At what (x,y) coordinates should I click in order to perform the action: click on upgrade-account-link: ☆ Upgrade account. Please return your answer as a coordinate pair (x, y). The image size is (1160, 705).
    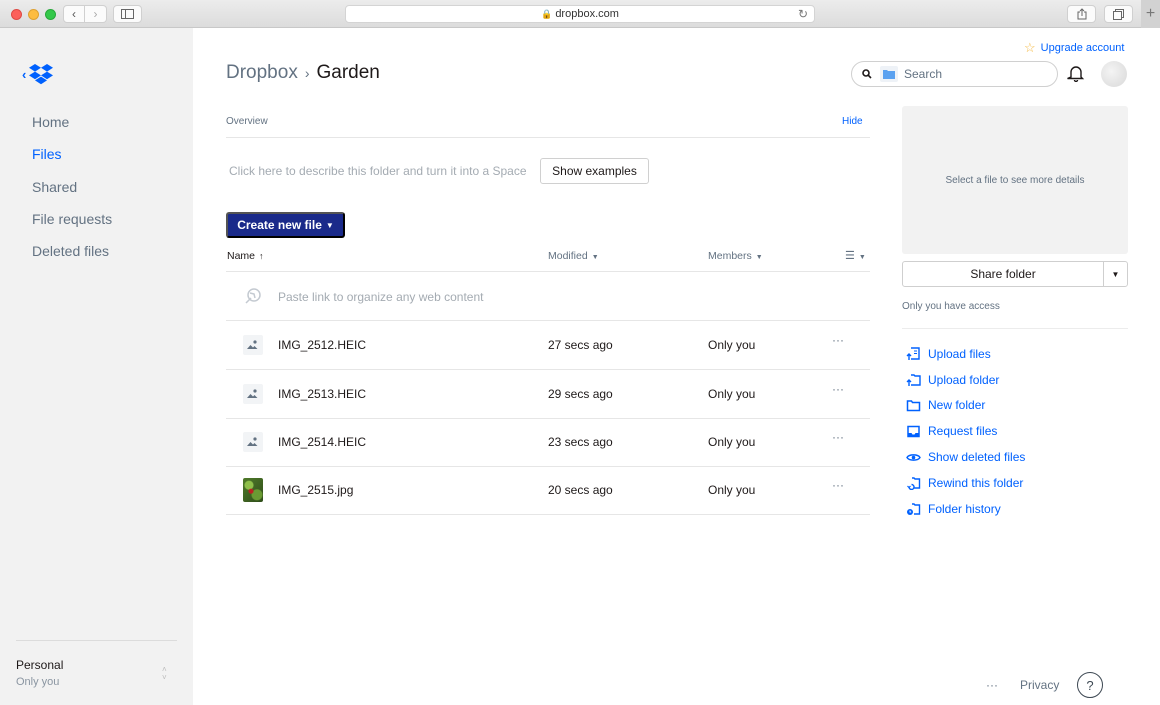
    Looking at the image, I should click on (1074, 48).